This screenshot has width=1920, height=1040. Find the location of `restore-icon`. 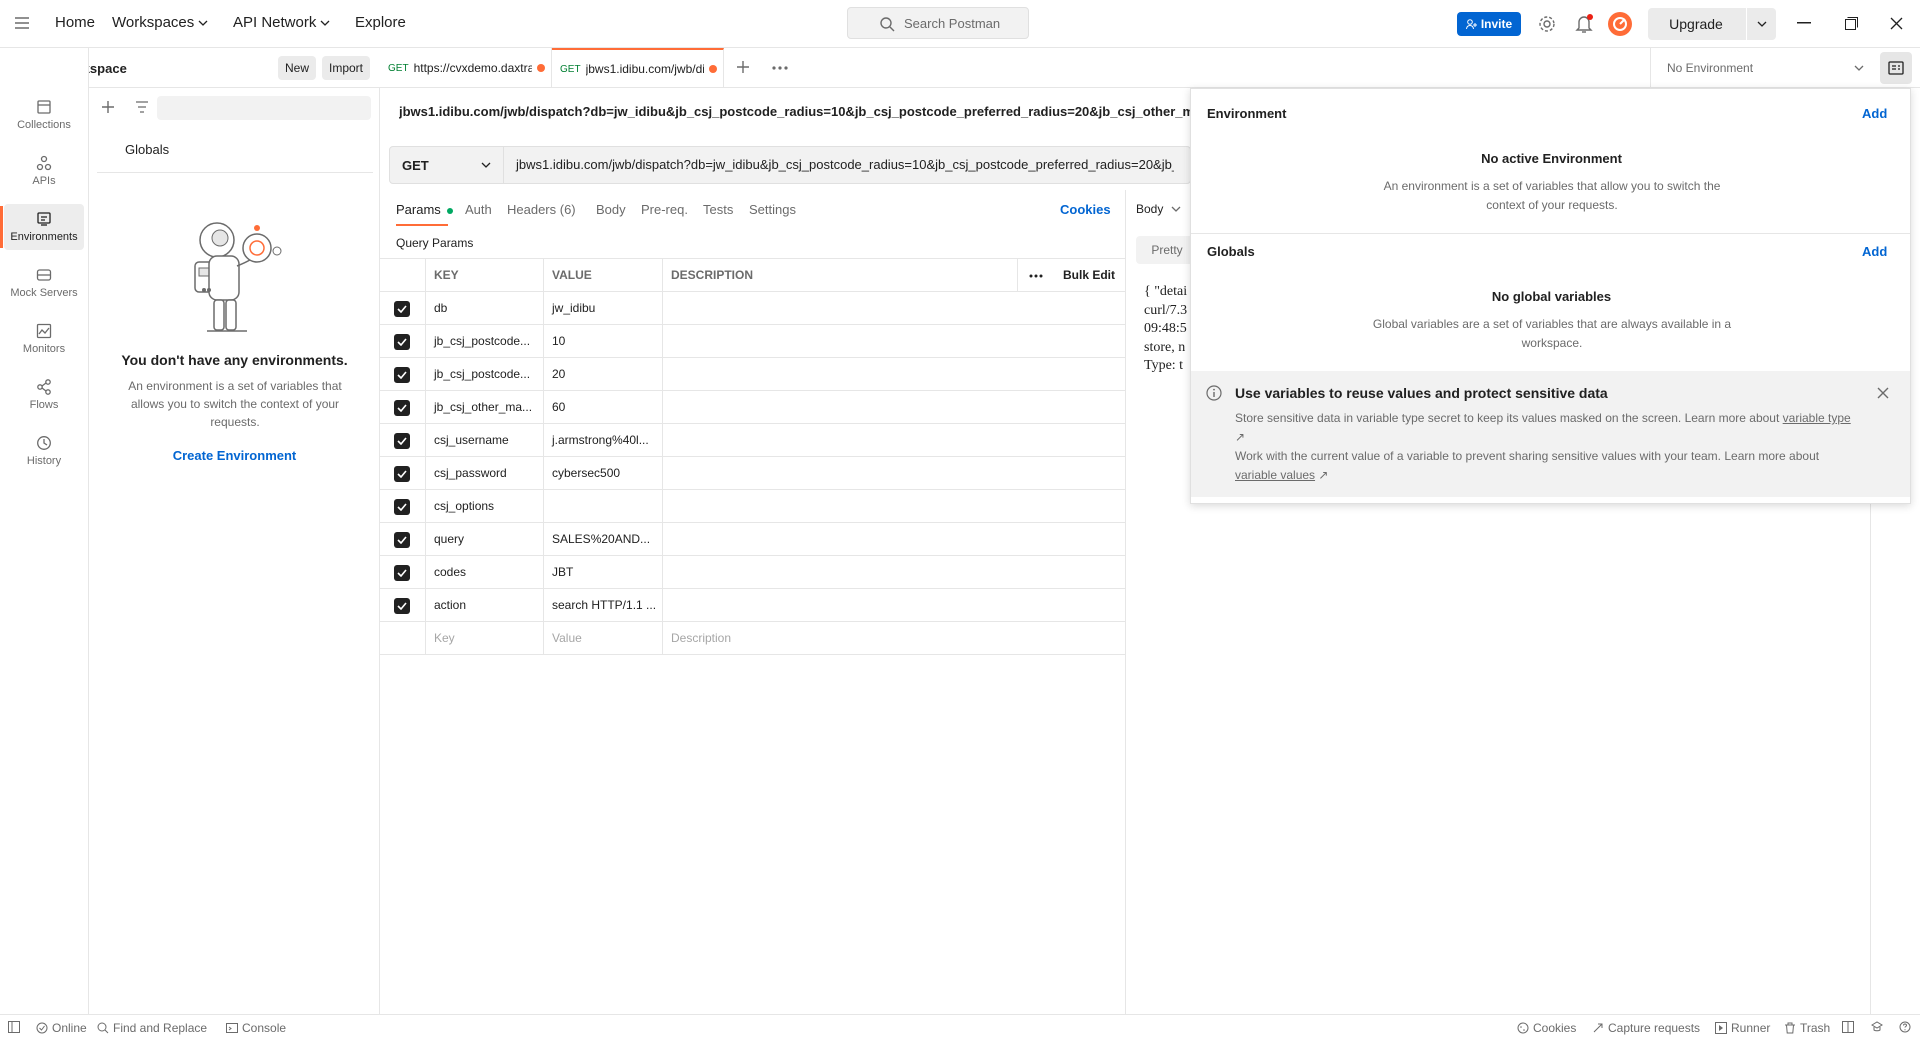

restore-icon is located at coordinates (1851, 23).